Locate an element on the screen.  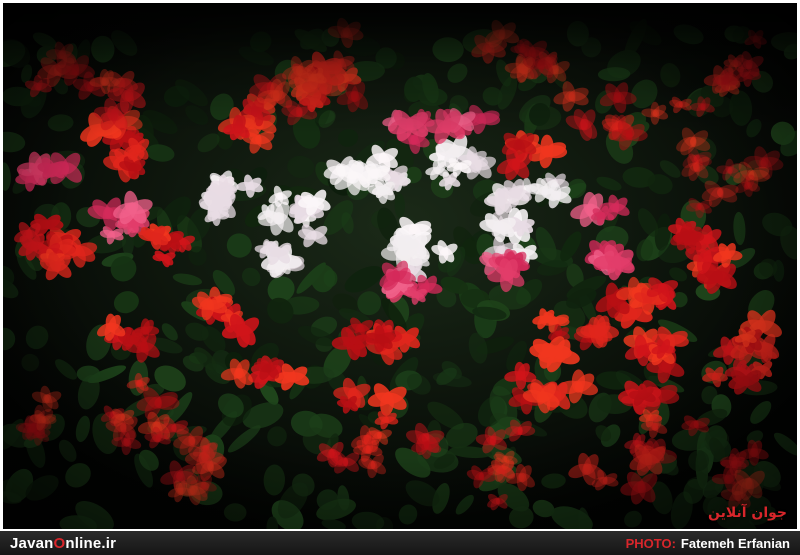
site-logo-part1: Javan is located at coordinates (32, 543).